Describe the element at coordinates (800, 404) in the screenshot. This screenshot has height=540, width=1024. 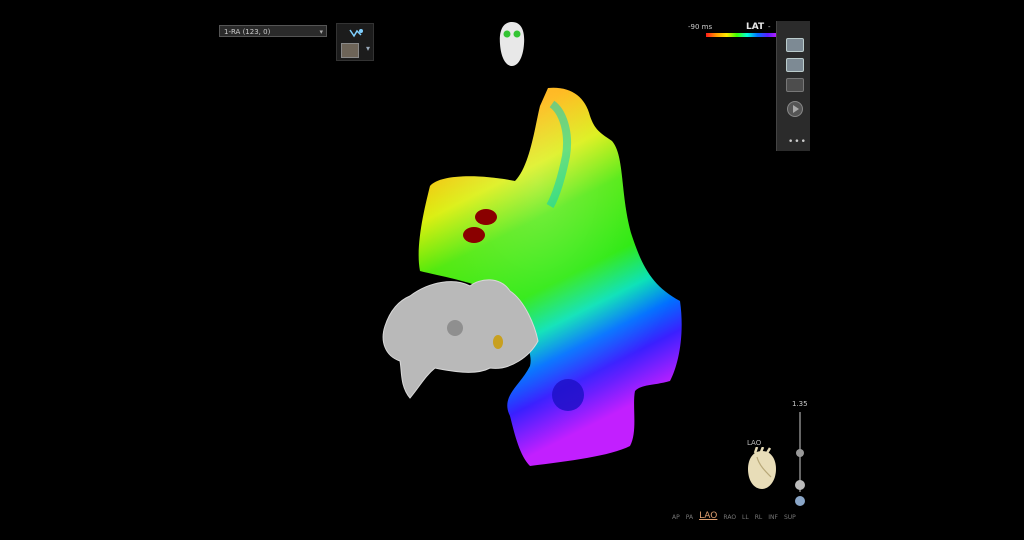
I see `zoom-level: 1.35` at that location.